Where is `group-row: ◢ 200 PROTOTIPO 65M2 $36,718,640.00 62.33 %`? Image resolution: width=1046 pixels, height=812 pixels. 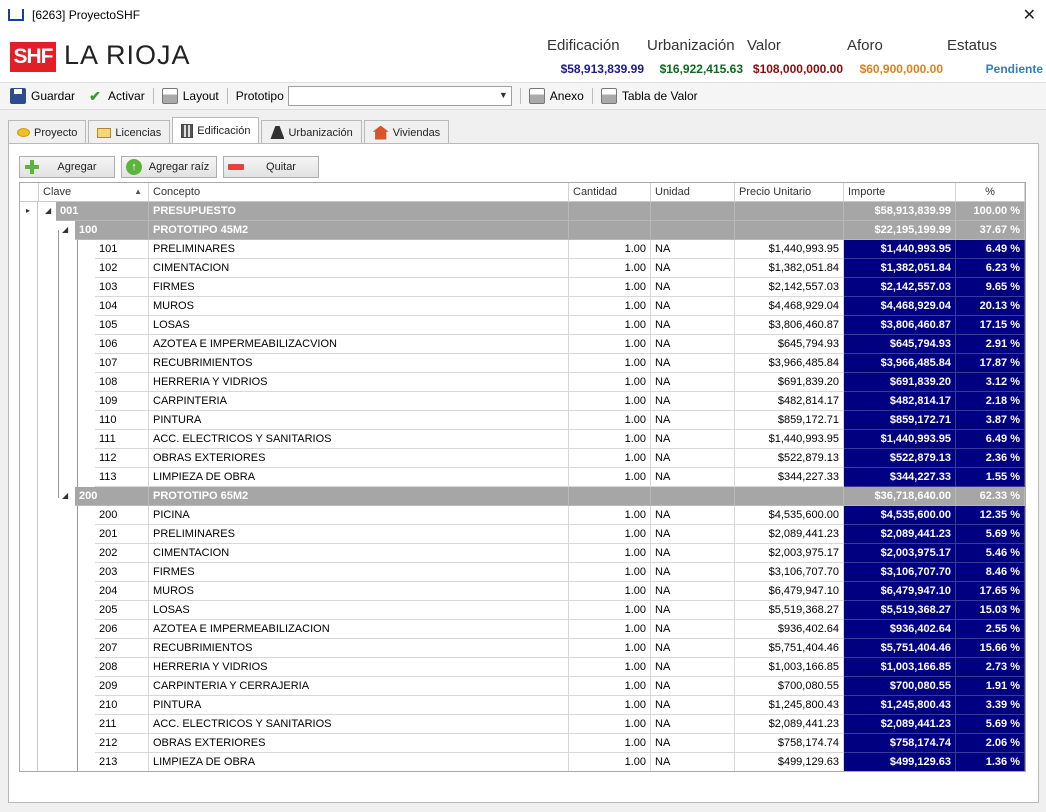 group-row: ◢ 200 PROTOTIPO 65M2 $36,718,640.00 62.33 % is located at coordinates (522, 496).